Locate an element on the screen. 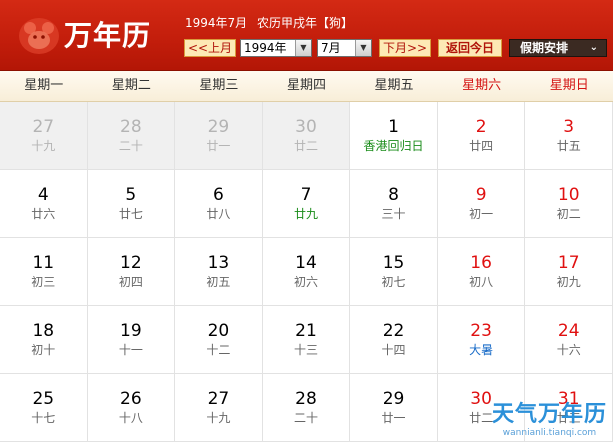 This screenshot has height=442, width=613. day-number: 18 is located at coordinates (43, 331).